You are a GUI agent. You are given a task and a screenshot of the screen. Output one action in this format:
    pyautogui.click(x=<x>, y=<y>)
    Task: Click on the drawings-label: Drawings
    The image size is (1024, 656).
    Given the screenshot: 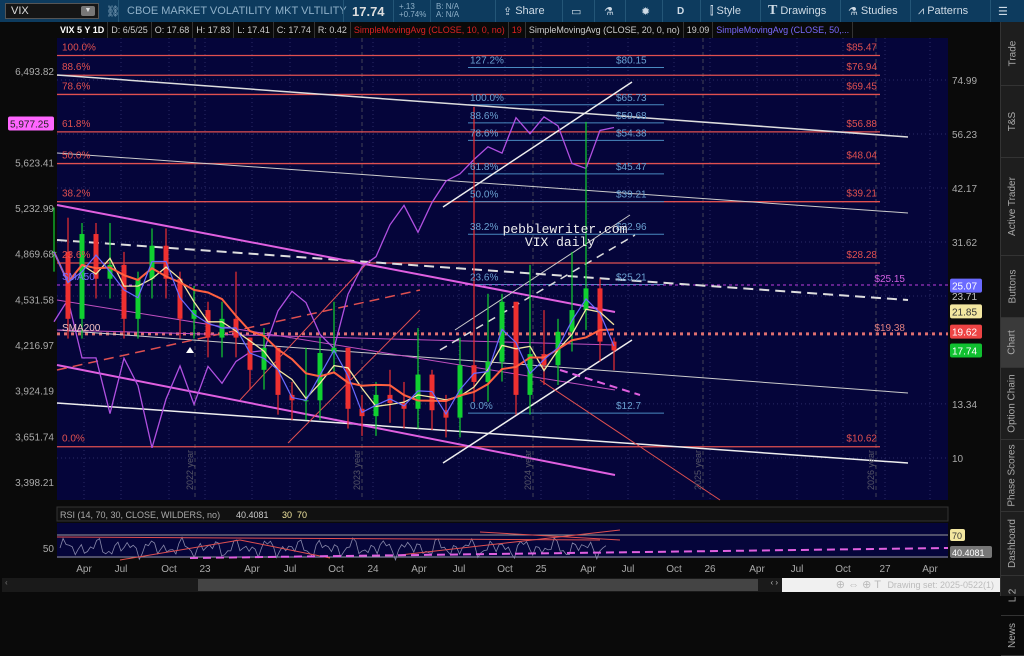 What is the action you would take?
    pyautogui.click(x=803, y=11)
    